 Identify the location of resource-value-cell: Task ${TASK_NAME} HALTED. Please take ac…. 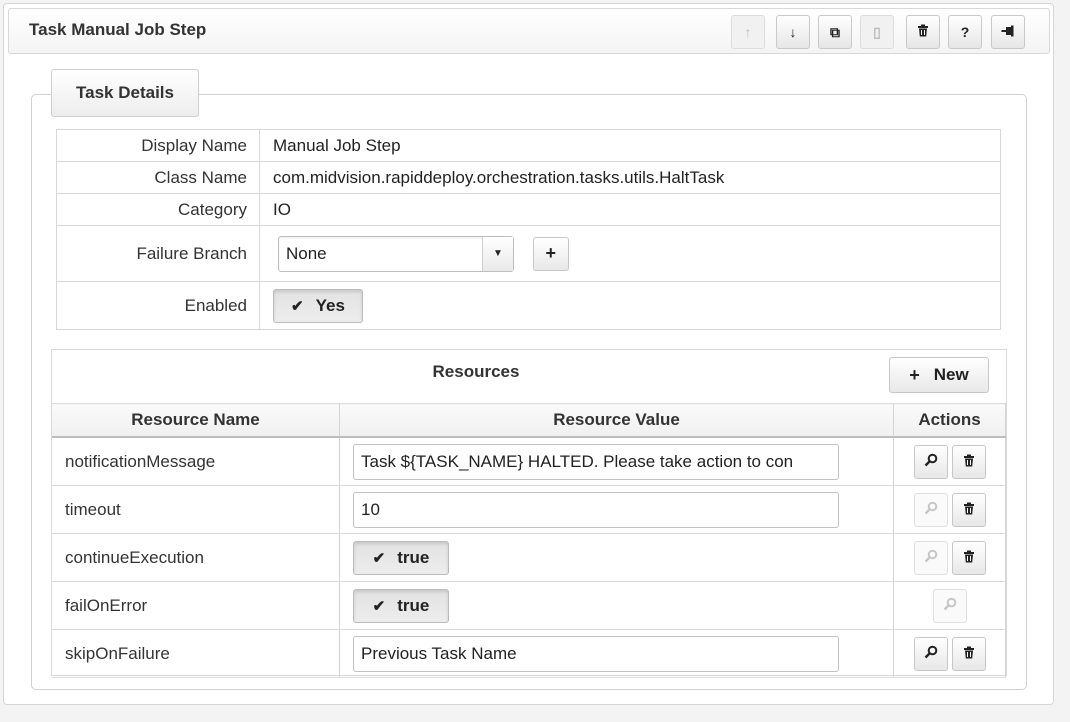
(616, 461).